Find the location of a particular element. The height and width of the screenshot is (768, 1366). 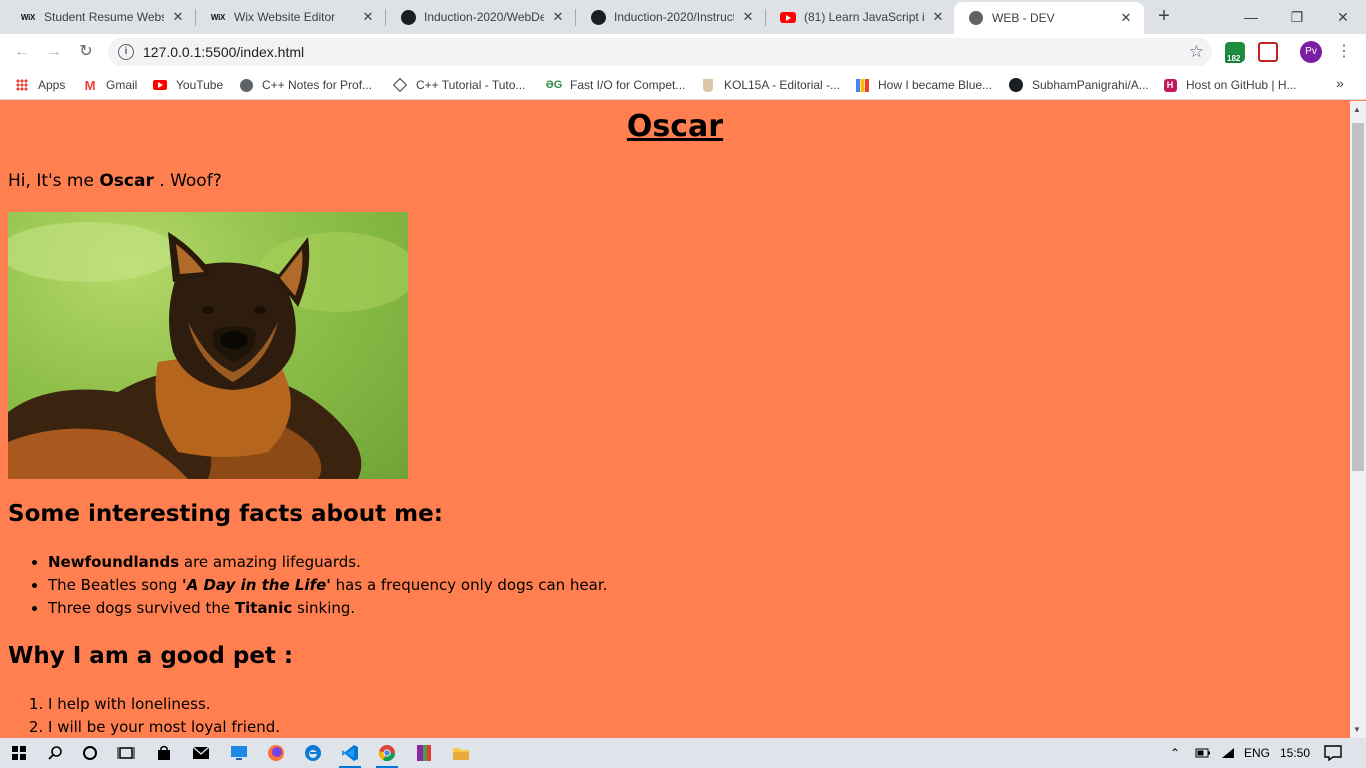

file-explorer-icon is located at coordinates (461, 753).